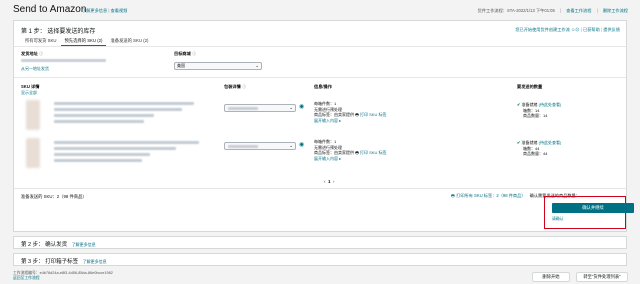  What do you see at coordinates (490, 195) in the screenshot?
I see `print-all-labels-link: 打印所有 SKU 标签：2（98 件商品）` at bounding box center [490, 195].